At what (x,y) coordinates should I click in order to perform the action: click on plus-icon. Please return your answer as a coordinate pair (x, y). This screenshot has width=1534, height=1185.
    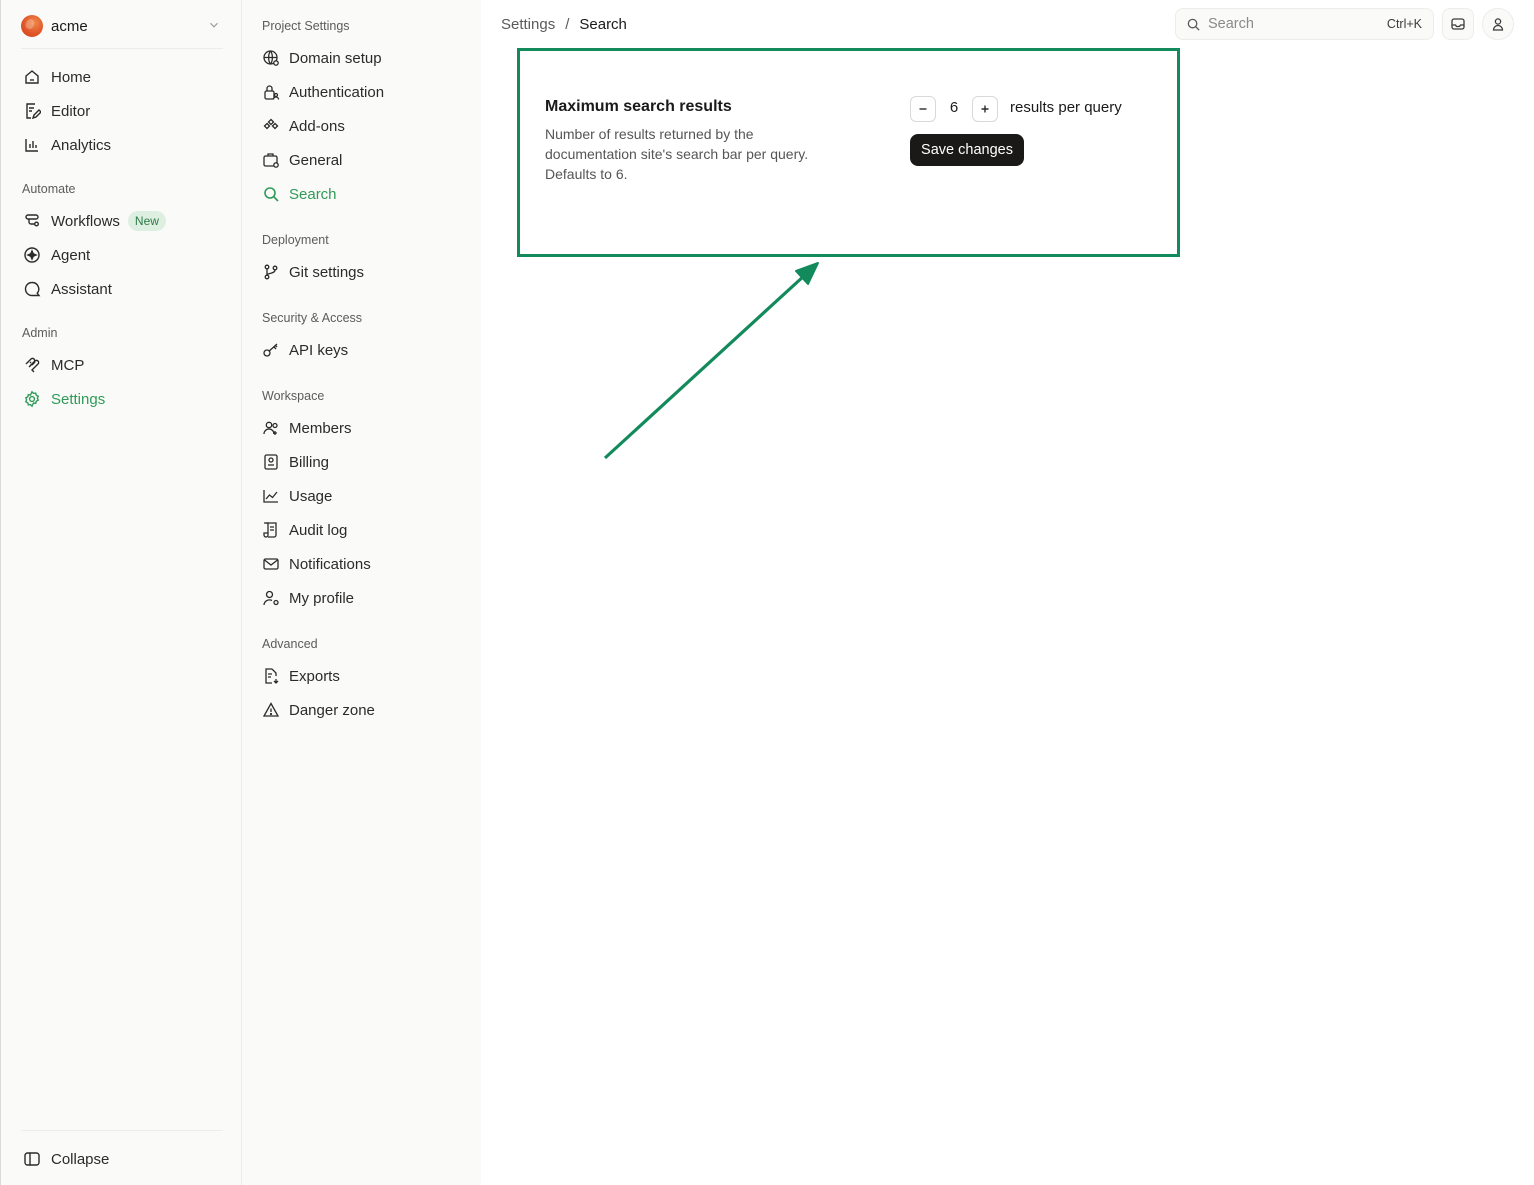
    Looking at the image, I should click on (985, 109).